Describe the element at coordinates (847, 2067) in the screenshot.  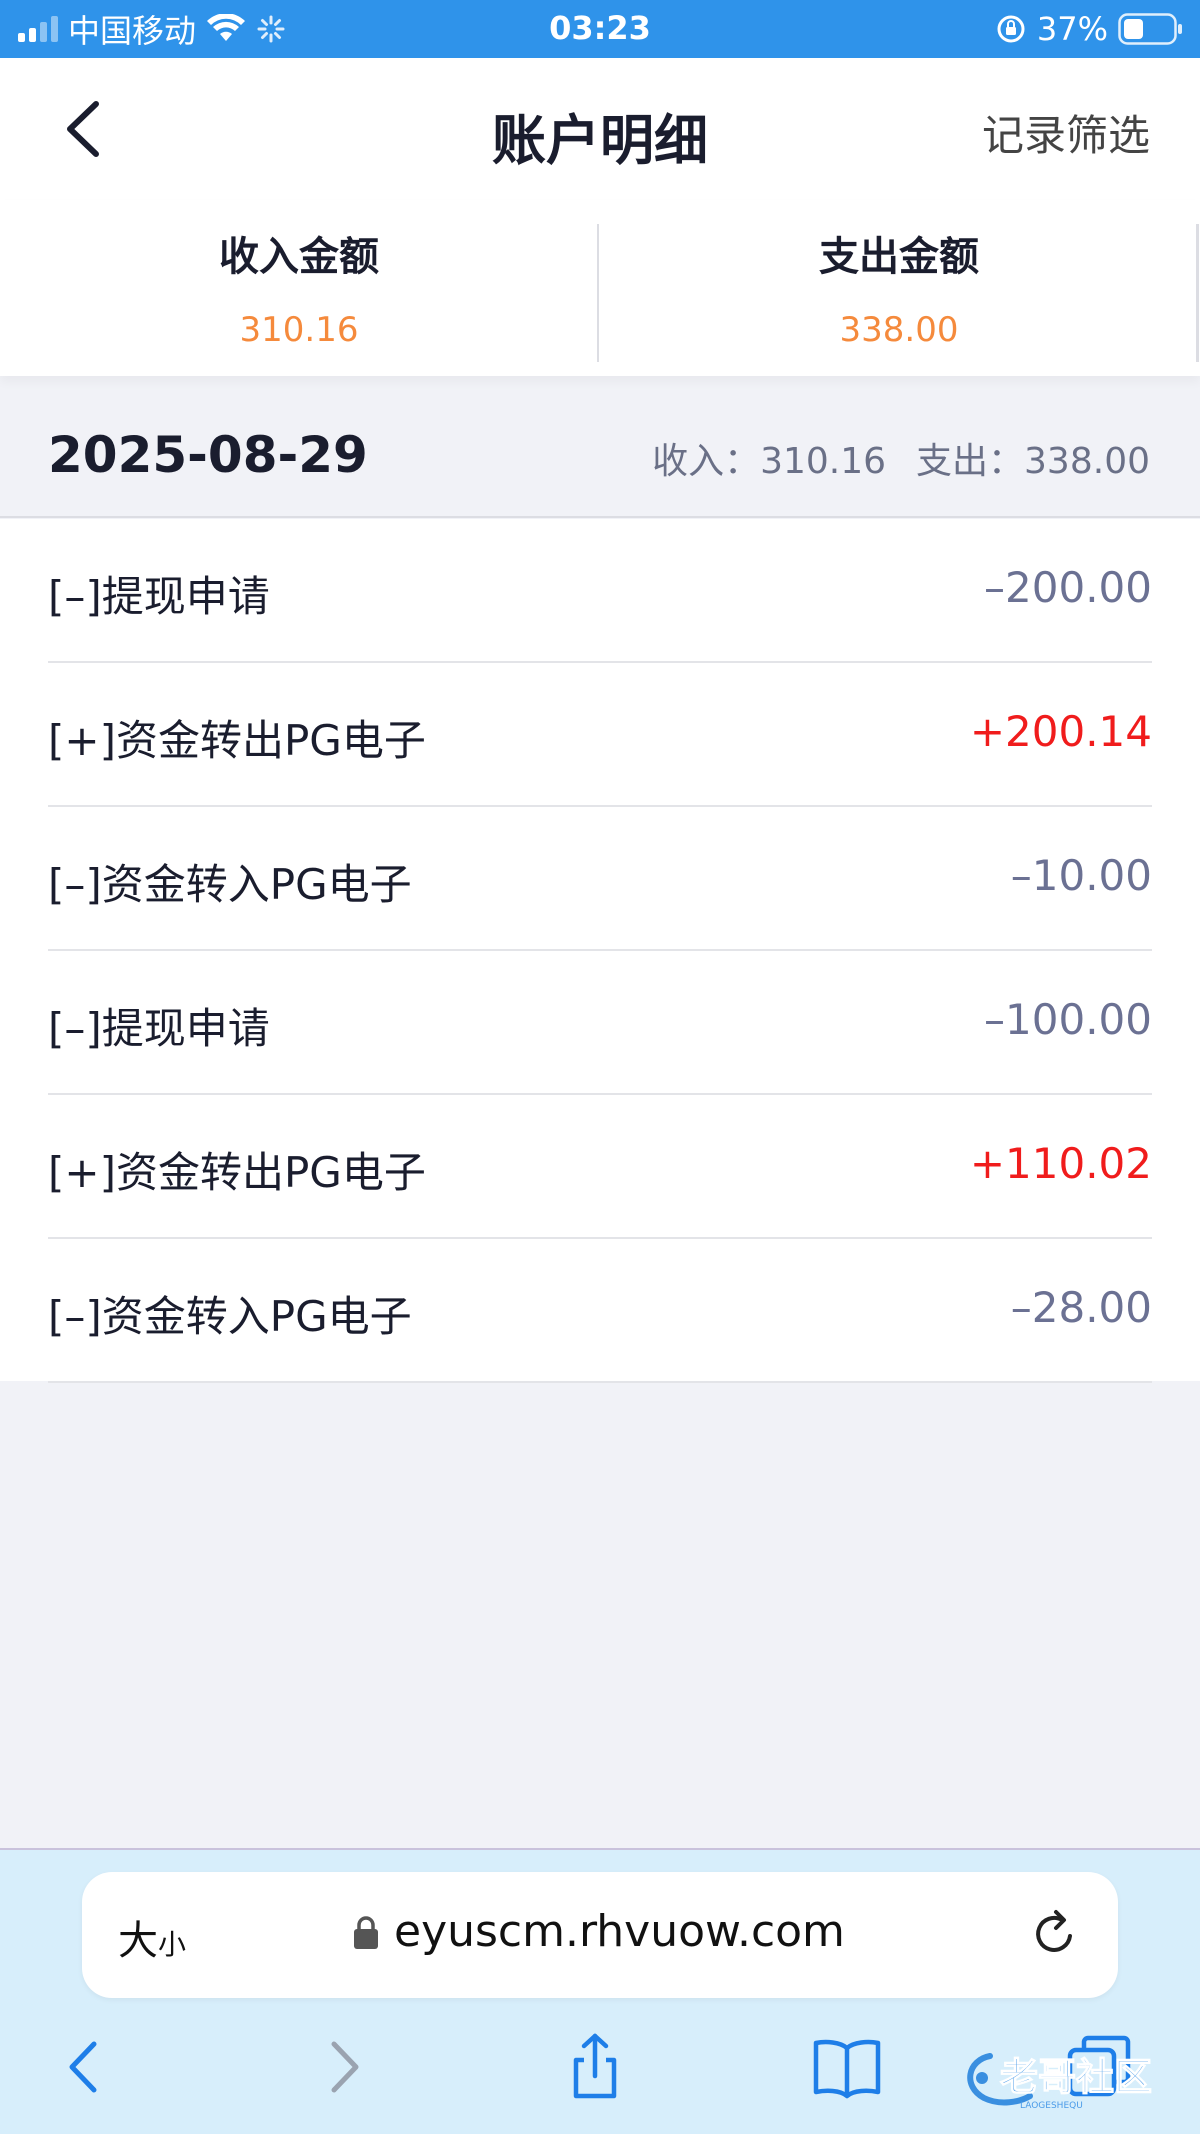
I see `bookmarks-icon` at that location.